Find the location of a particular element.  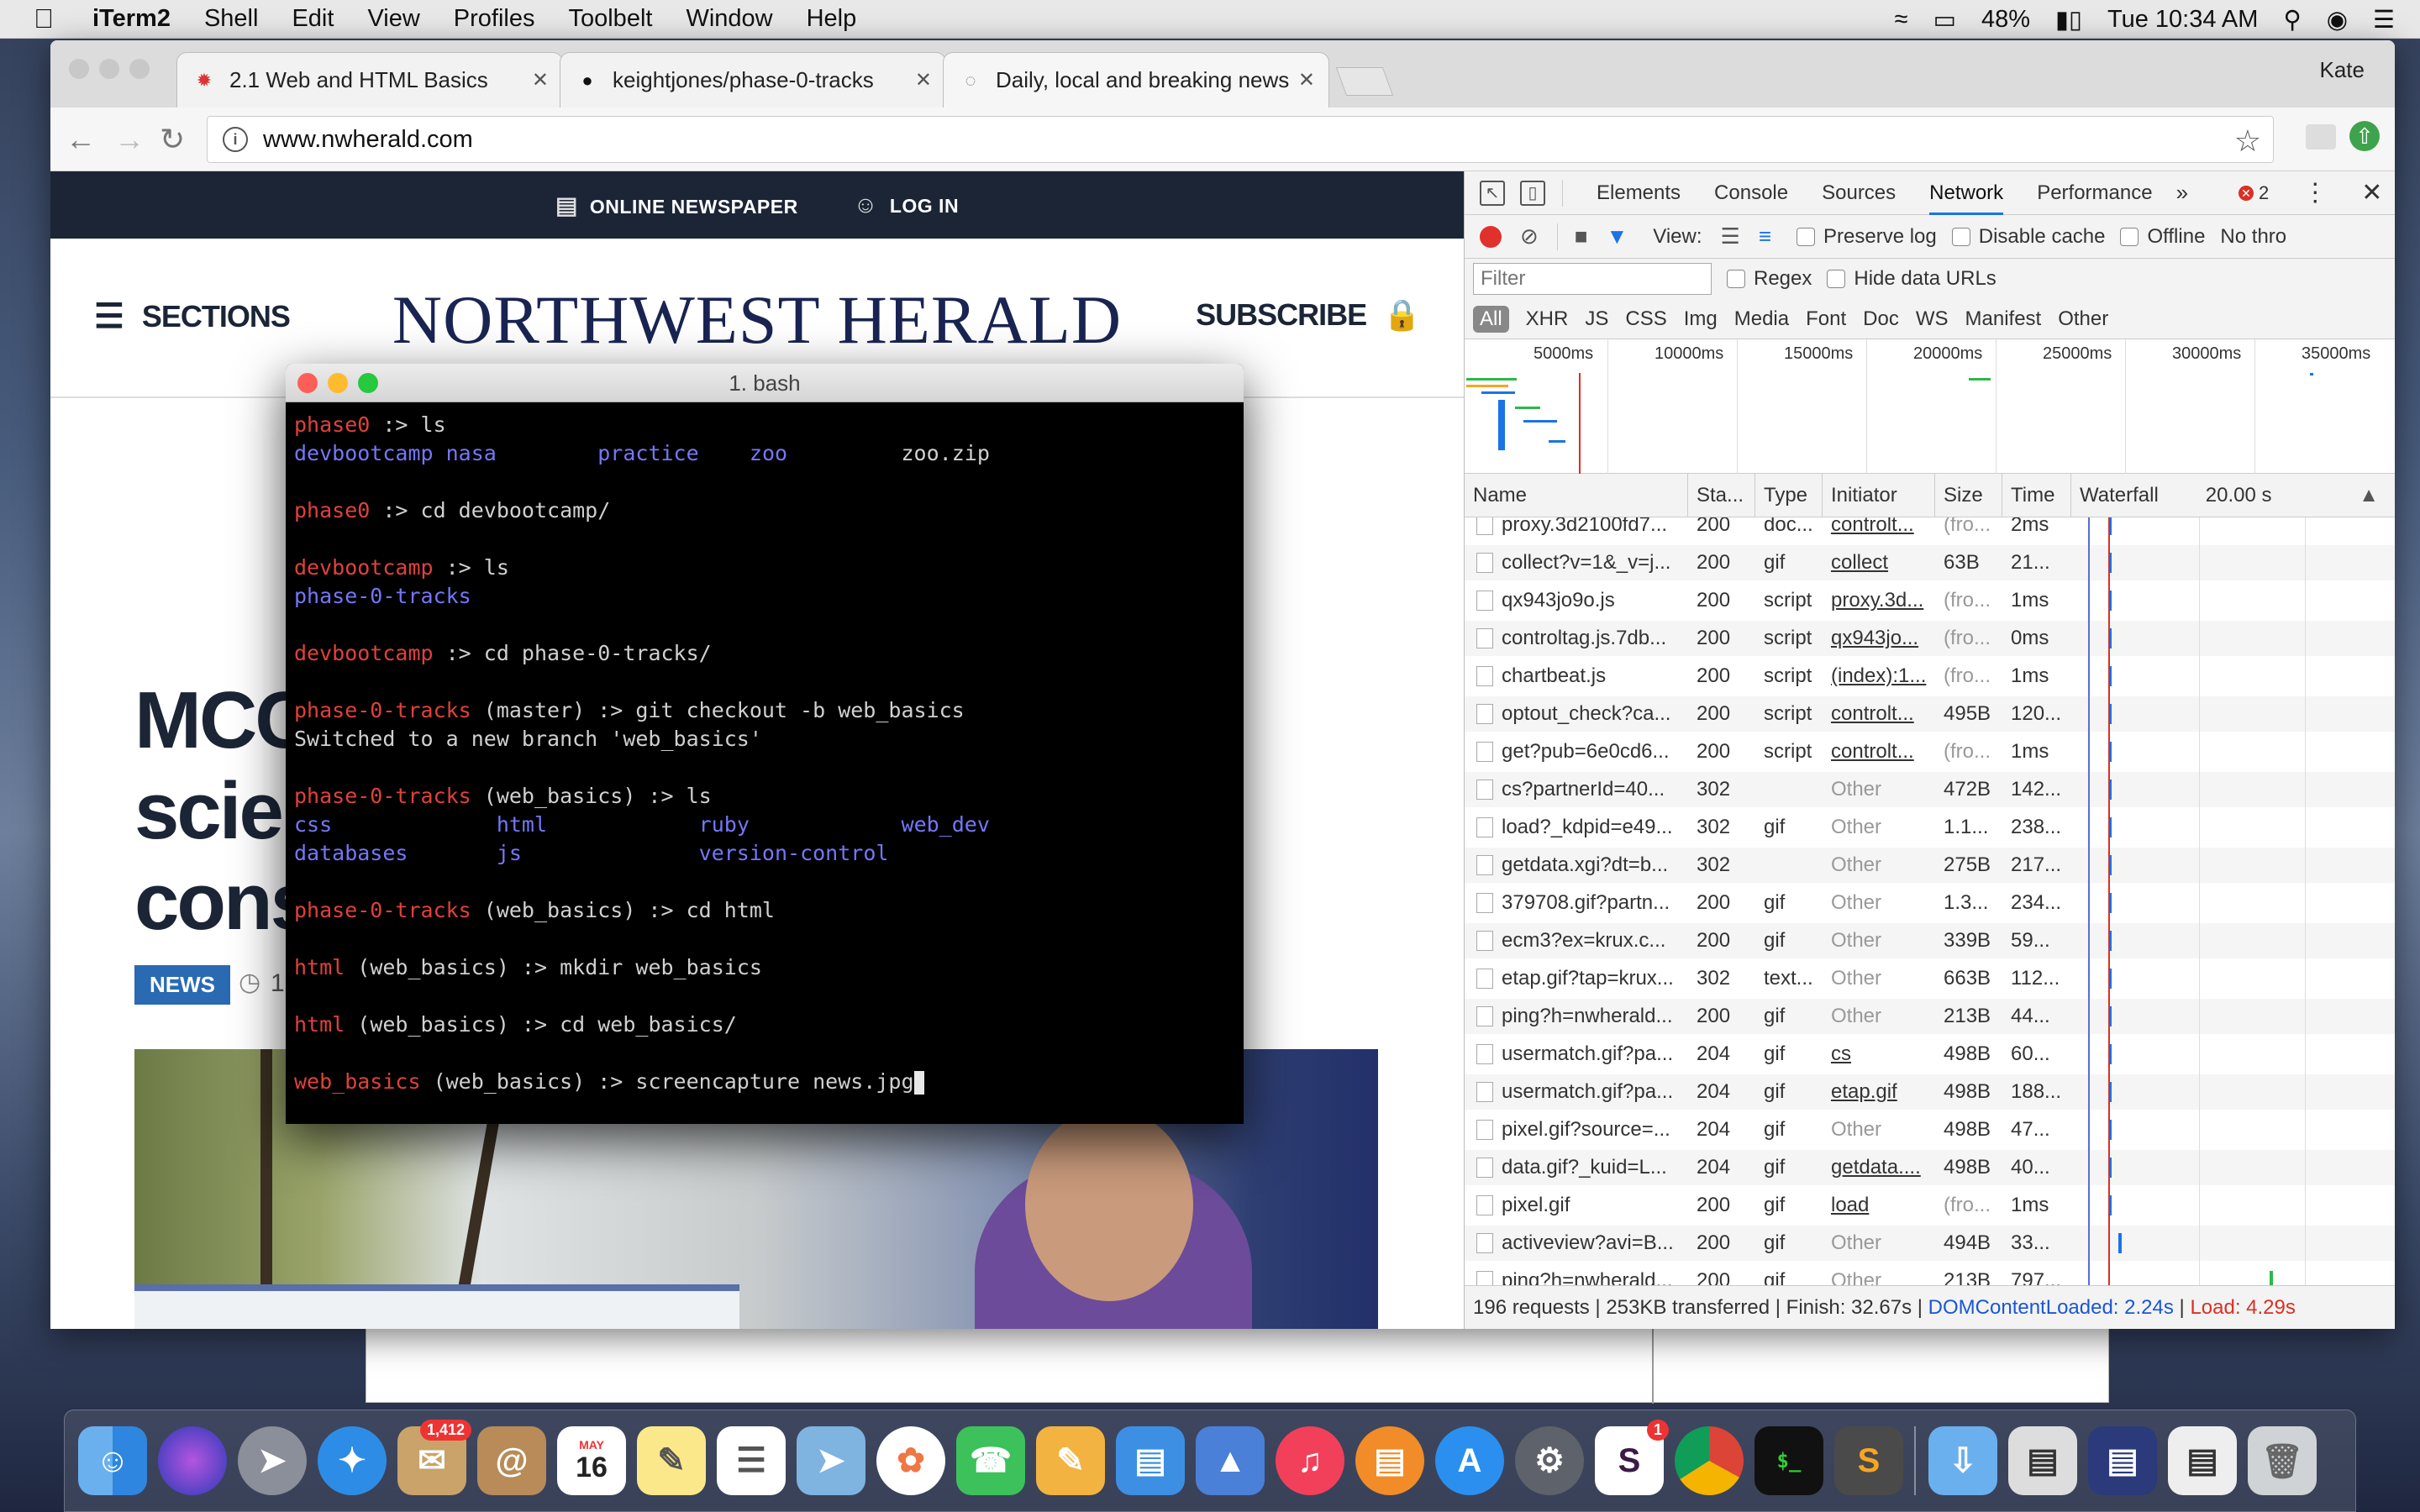

col-initiator: Initiator is located at coordinates (1879, 495).